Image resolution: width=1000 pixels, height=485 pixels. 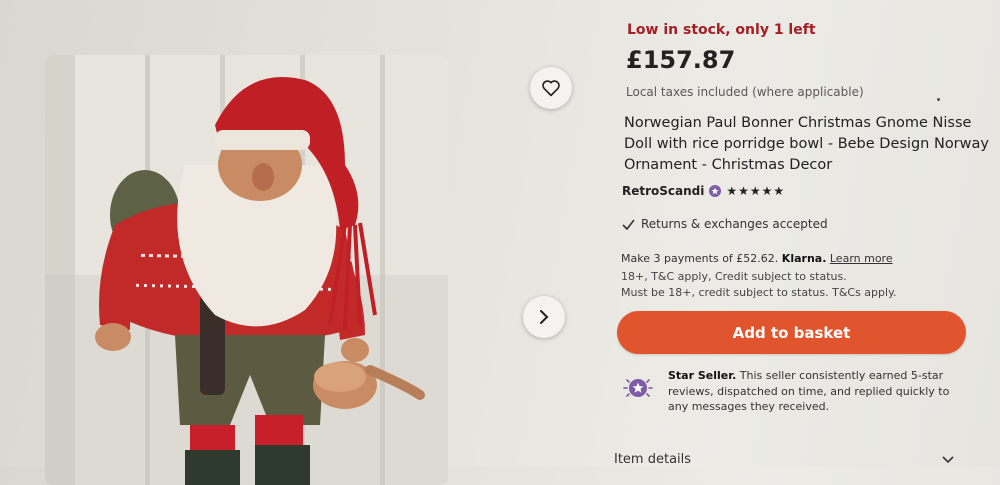 I want to click on heart-icon, so click(x=551, y=88).